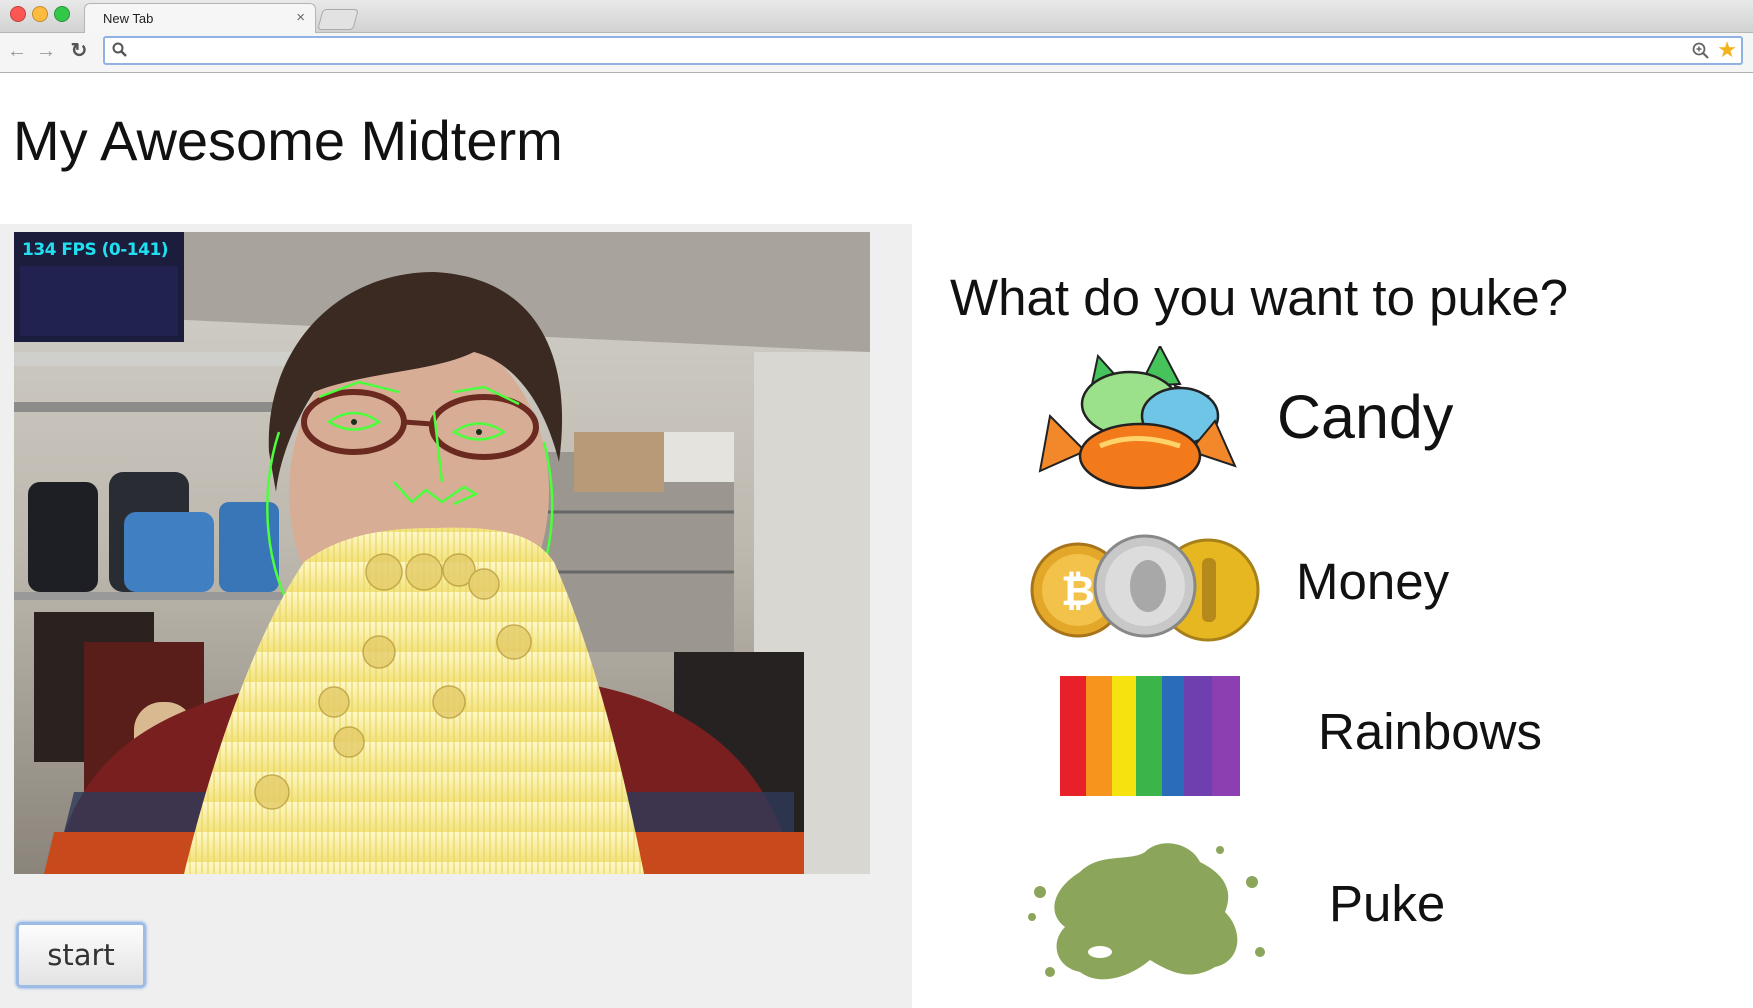 Image resolution: width=1753 pixels, height=1008 pixels. Describe the element at coordinates (1430, 731) in the screenshot. I see `option-label: Rainbows` at that location.